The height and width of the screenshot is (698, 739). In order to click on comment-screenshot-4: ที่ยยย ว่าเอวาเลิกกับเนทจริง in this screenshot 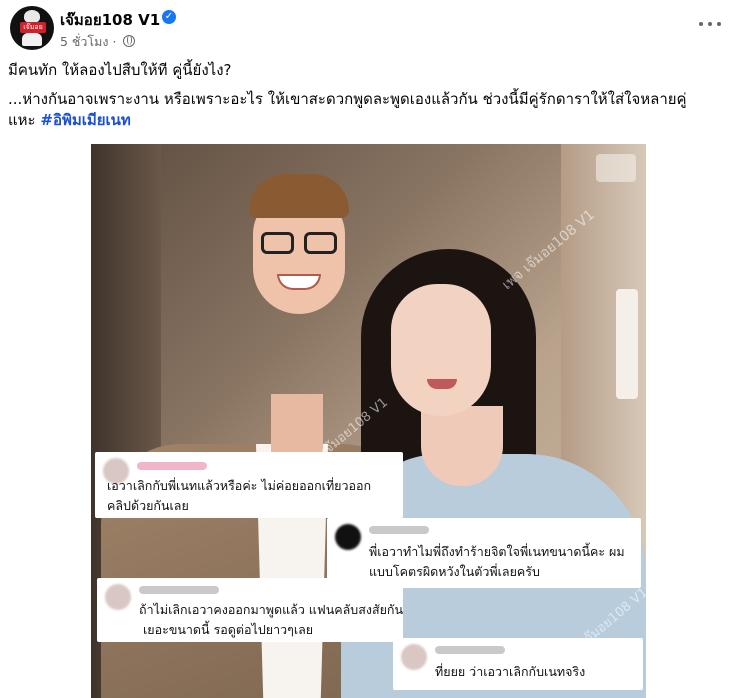, I will do `click(518, 664)`.